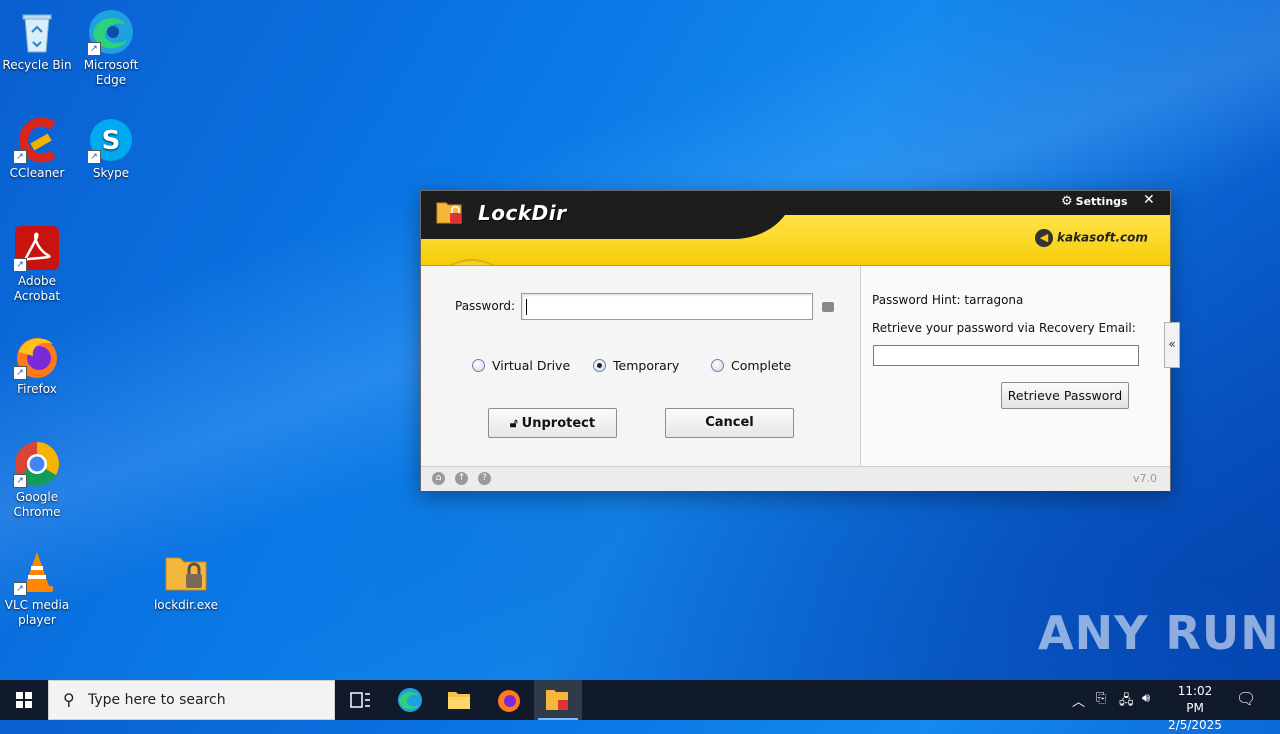 This screenshot has height=734, width=1280. Describe the element at coordinates (1172, 345) in the screenshot. I see `collapse-panel-button: «` at that location.